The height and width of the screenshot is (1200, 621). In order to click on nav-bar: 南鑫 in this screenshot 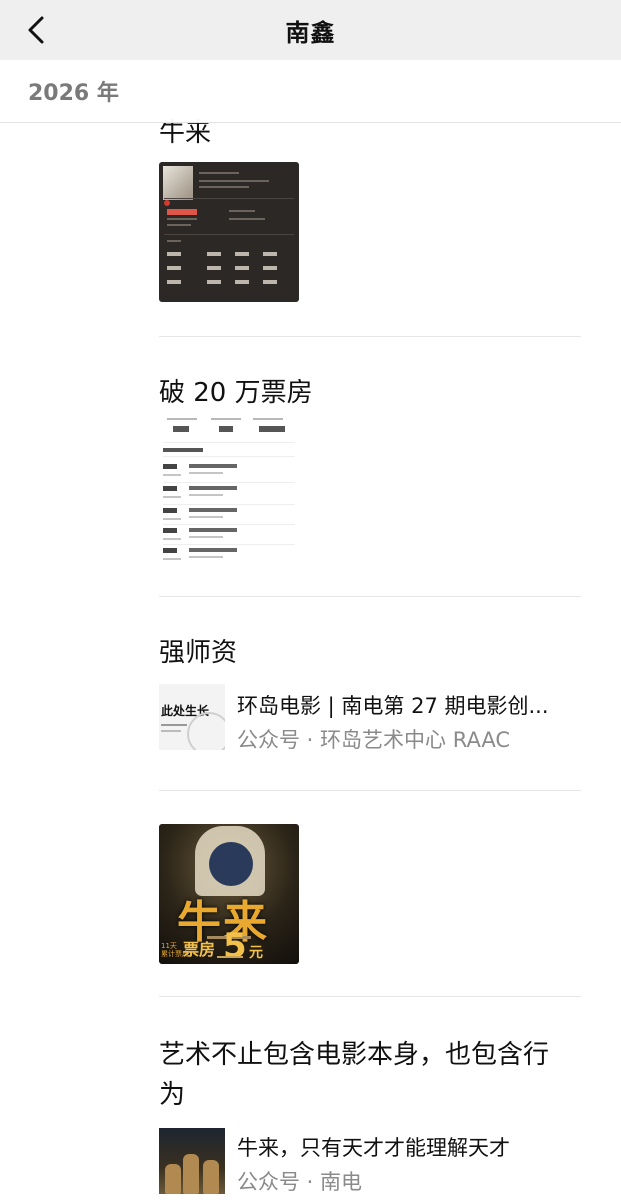, I will do `click(310, 30)`.